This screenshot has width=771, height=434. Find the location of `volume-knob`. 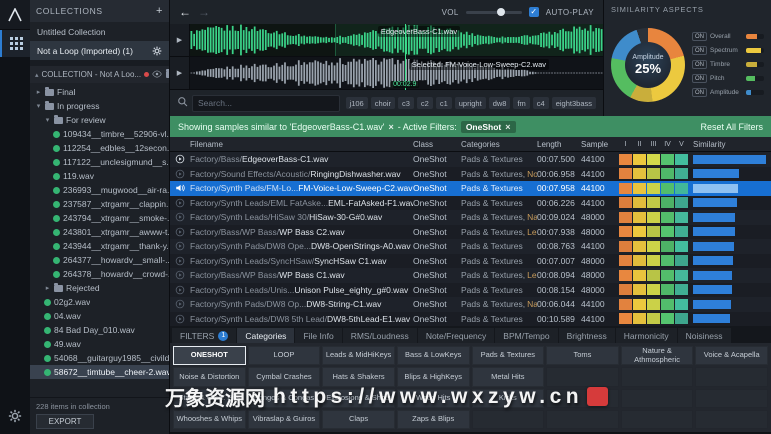

volume-knob is located at coordinates (500, 12).